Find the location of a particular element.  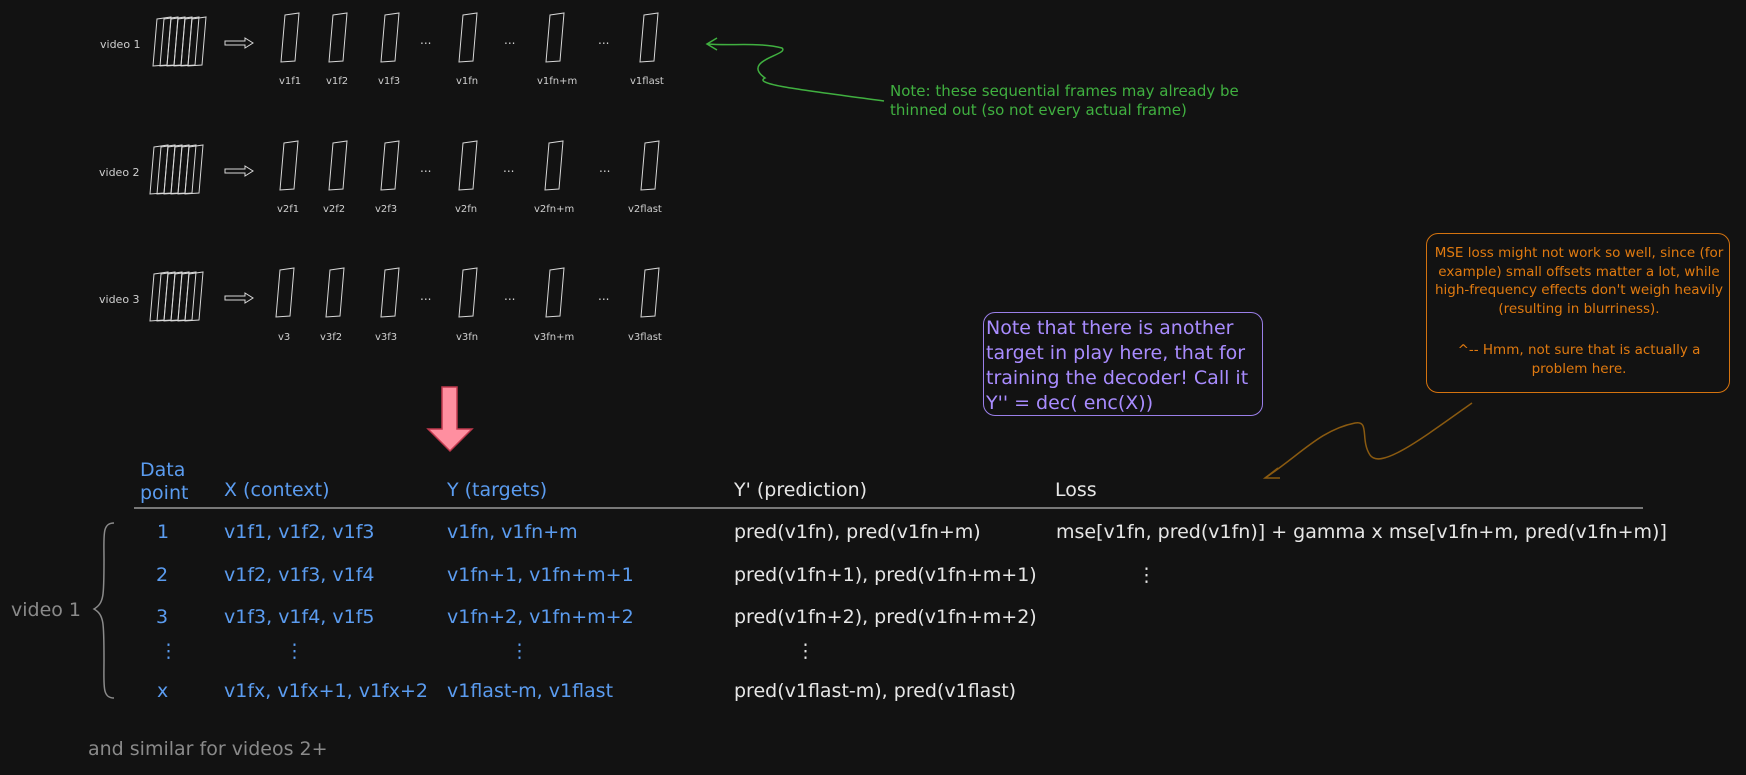

frame-label: v2fn+m is located at coordinates (554, 209).